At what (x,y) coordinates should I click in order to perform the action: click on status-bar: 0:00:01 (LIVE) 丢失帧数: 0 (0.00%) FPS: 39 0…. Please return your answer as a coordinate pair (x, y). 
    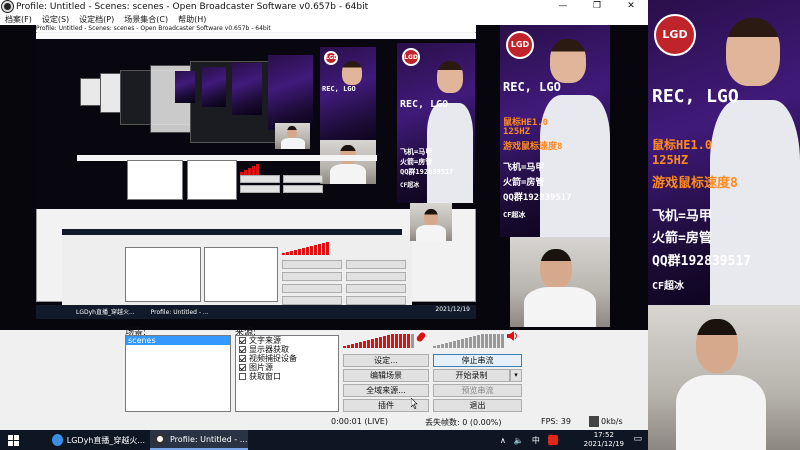
    Looking at the image, I should click on (324, 422).